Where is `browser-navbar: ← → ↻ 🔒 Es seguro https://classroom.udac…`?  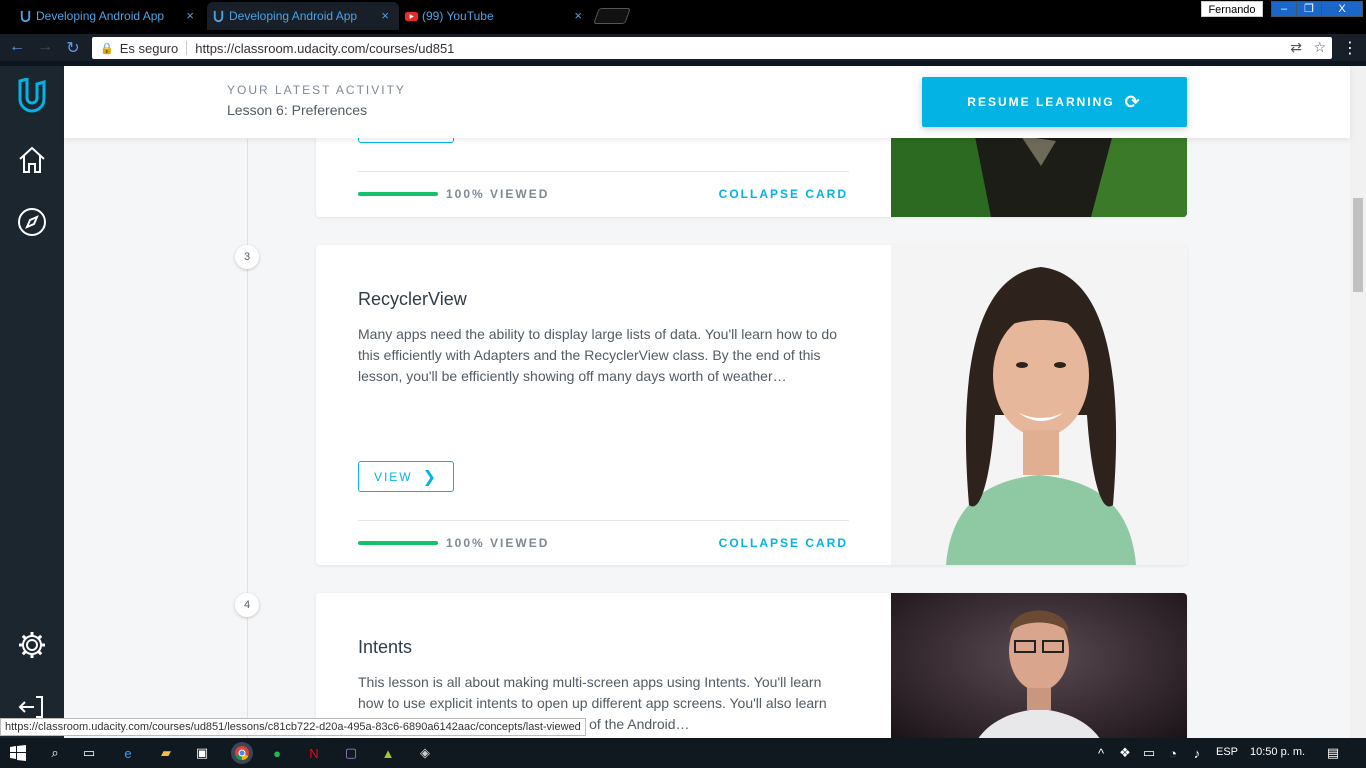
browser-navbar: ← → ↻ 🔒 Es seguro https://classroom.udac… is located at coordinates (683, 47).